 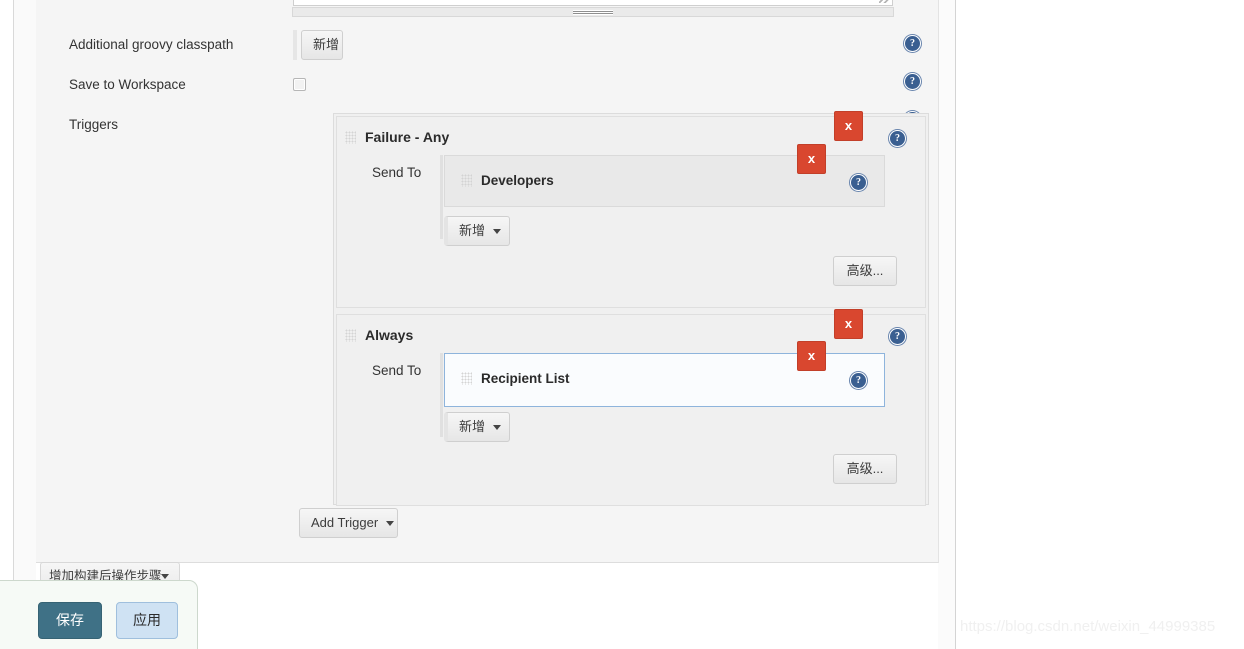 I want to click on control-accent-strip, so click(x=295, y=45).